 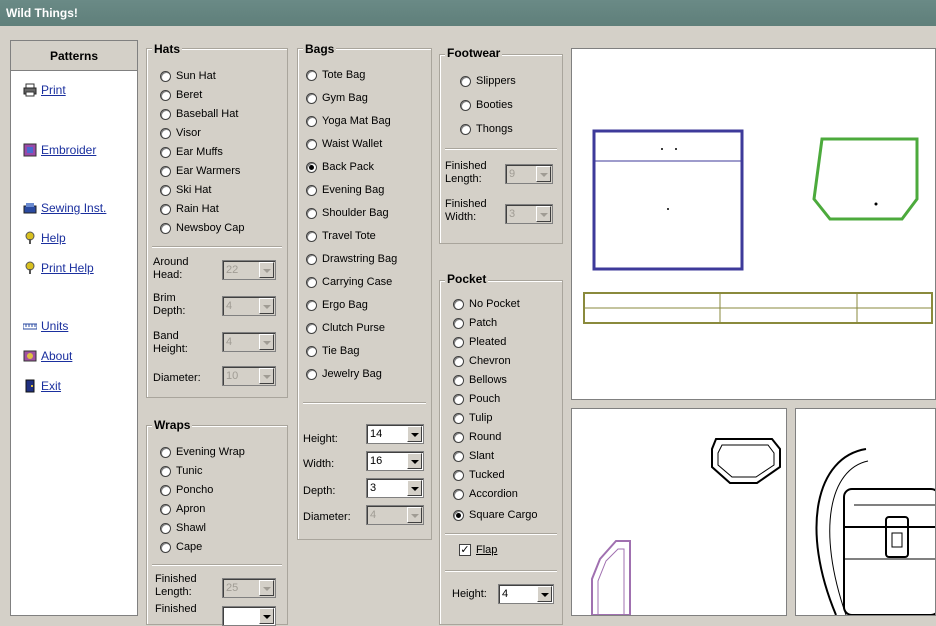 I want to click on sidebar-item-about: About, so click(x=47, y=356).